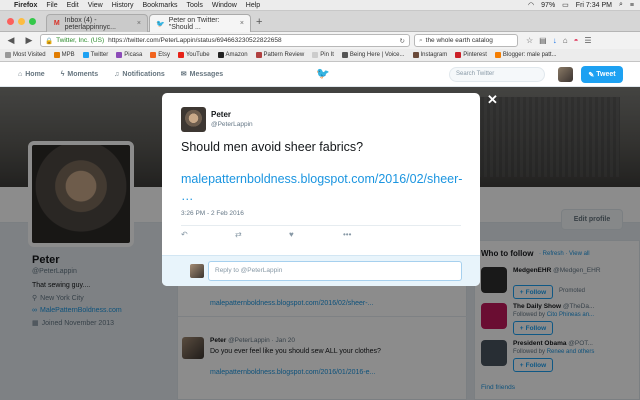 The image size is (640, 400). What do you see at coordinates (123, 5) in the screenshot?
I see `menu-history: History` at bounding box center [123, 5].